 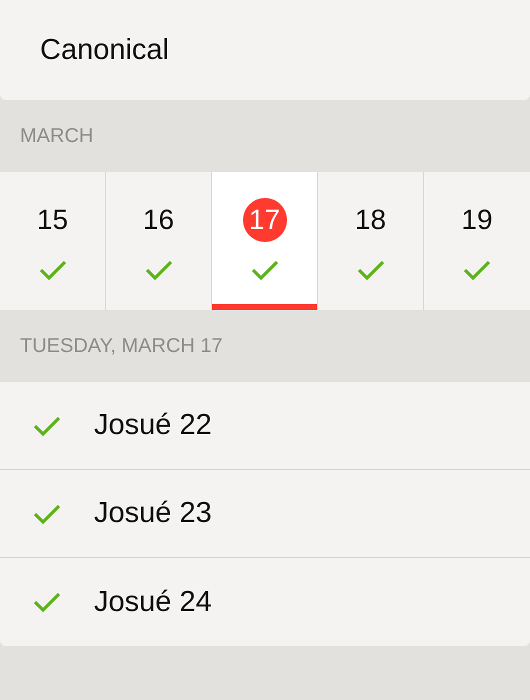 I want to click on month-header: MARCH, so click(x=57, y=136).